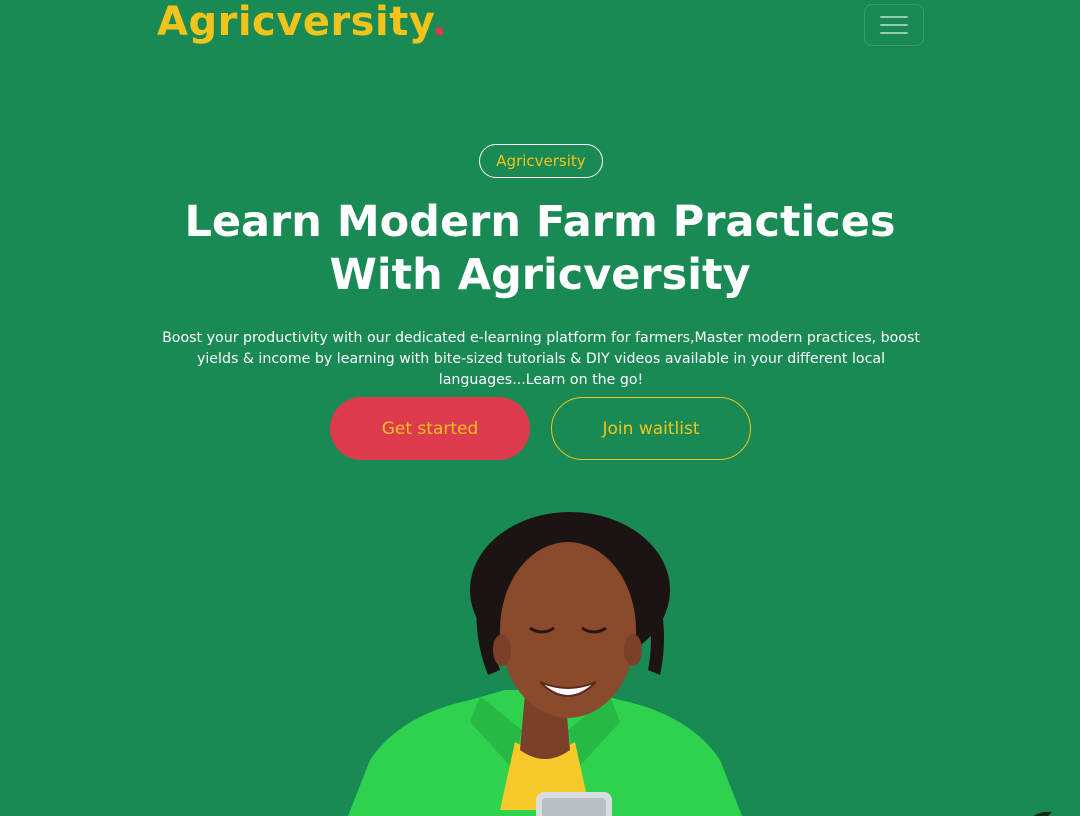  Describe the element at coordinates (633, 650) in the screenshot. I see `ear-right-shape` at that location.